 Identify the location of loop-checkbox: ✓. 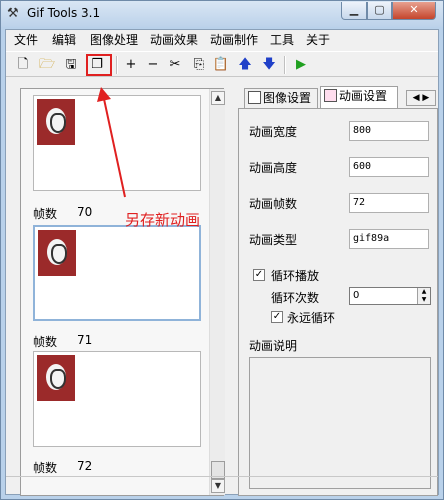
(259, 275).